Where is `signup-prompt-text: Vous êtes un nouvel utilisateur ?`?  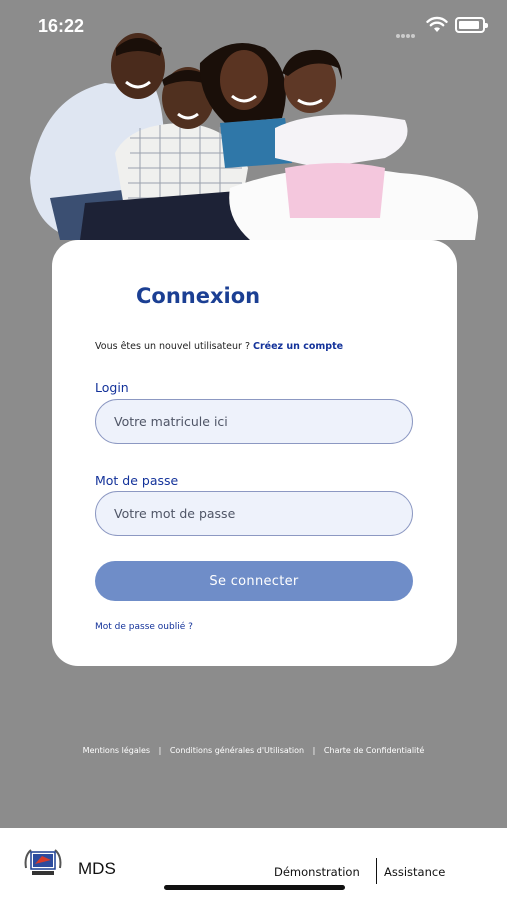
signup-prompt-text: Vous êtes un nouvel utilisateur ? is located at coordinates (174, 346).